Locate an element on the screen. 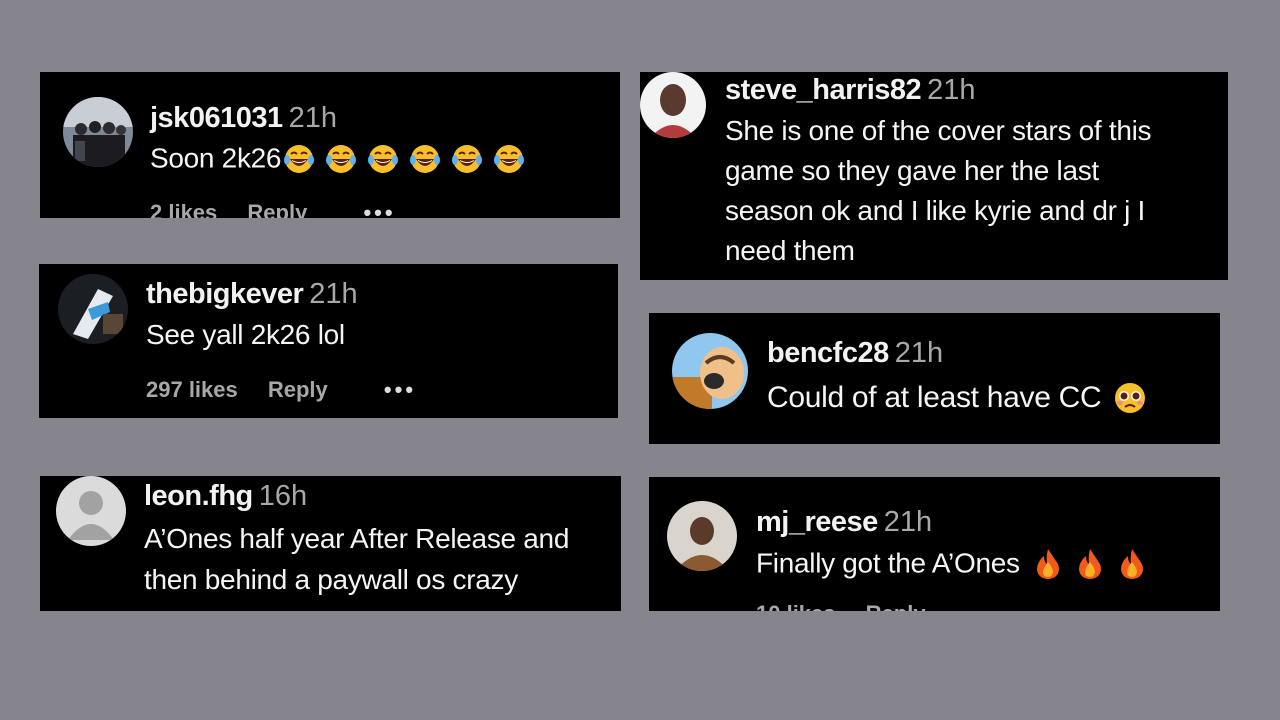 This screenshot has width=1280, height=720. comment-text: Soon 2k26 is located at coordinates (337, 158).